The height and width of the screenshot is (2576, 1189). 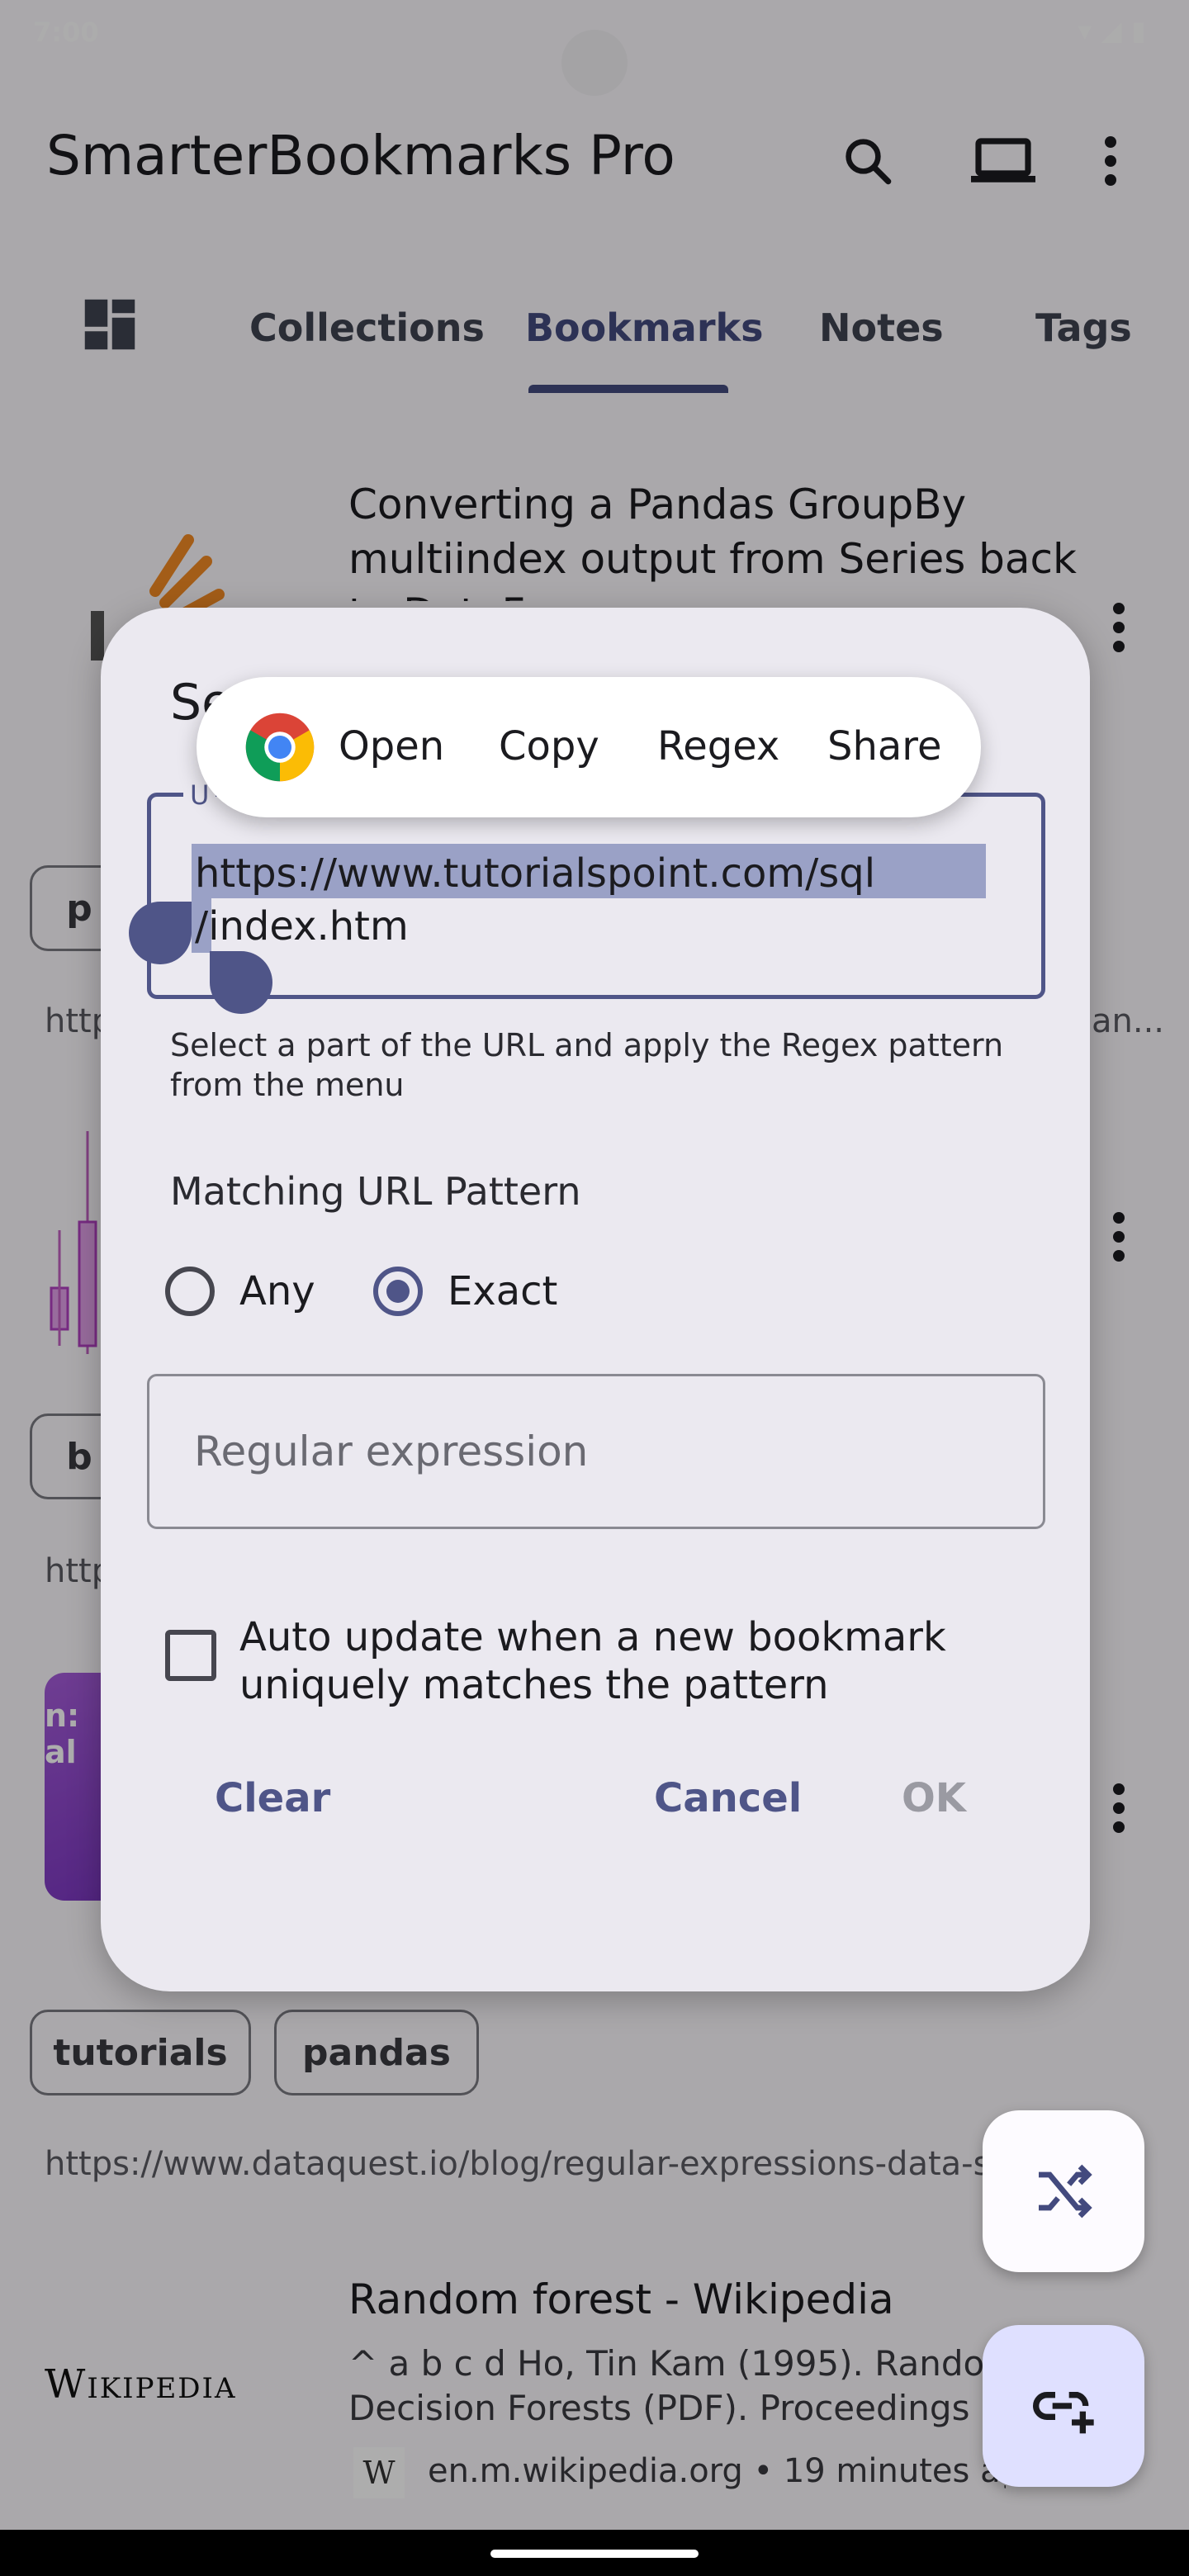 What do you see at coordinates (391, 746) in the screenshot?
I see `open-action: Open` at bounding box center [391, 746].